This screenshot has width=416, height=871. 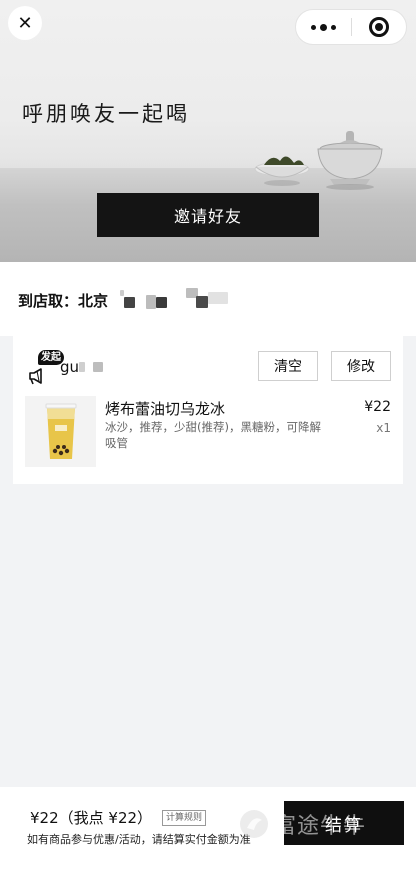 I want to click on mini-program-capsule, so click(x=351, y=27).